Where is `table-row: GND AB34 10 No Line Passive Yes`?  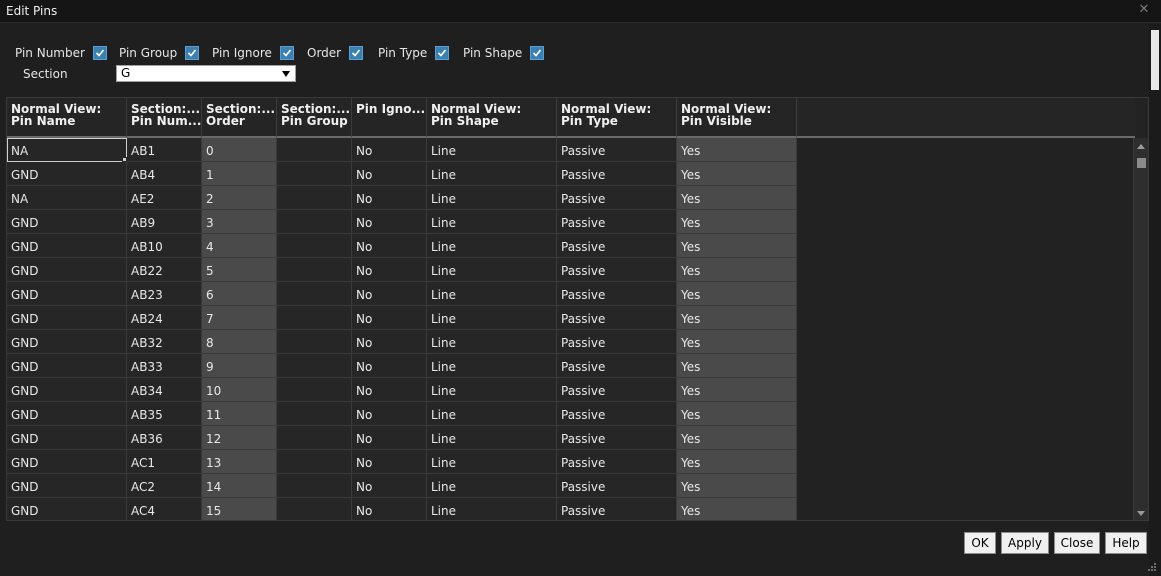
table-row: GND AB34 10 No Line Passive Yes is located at coordinates (402, 390).